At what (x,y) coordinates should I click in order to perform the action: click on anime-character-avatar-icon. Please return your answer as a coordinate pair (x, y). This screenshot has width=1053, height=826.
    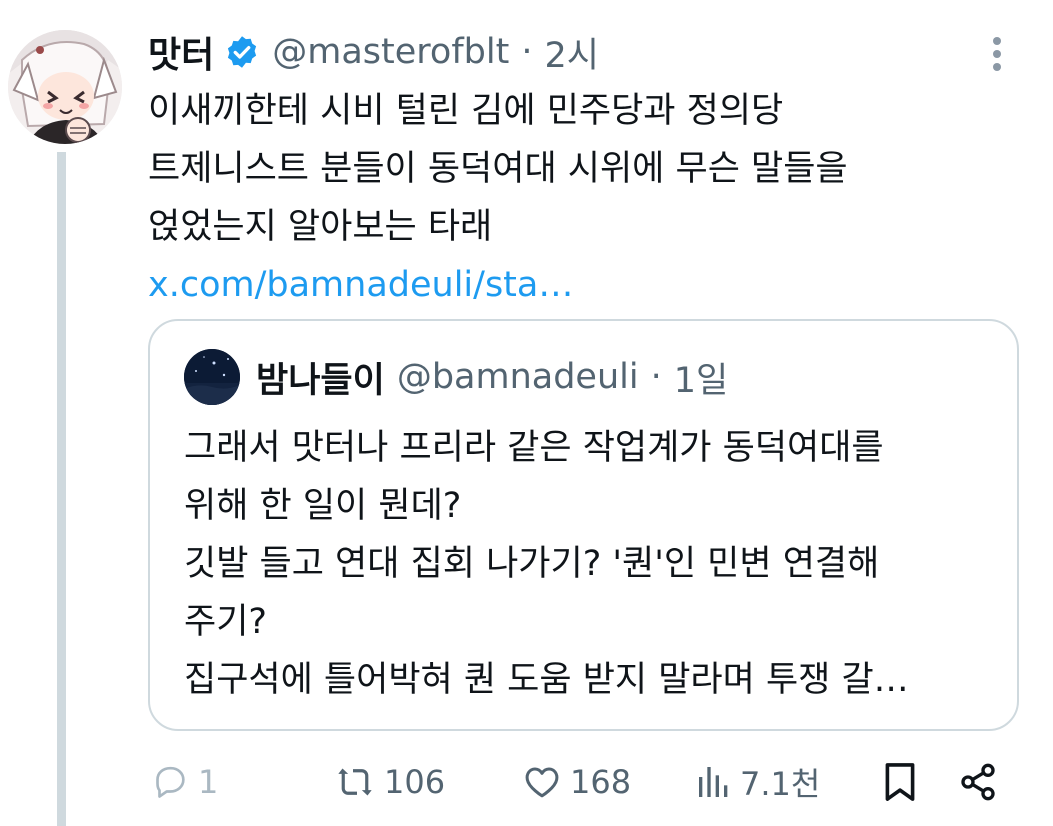
    Looking at the image, I should click on (65, 87).